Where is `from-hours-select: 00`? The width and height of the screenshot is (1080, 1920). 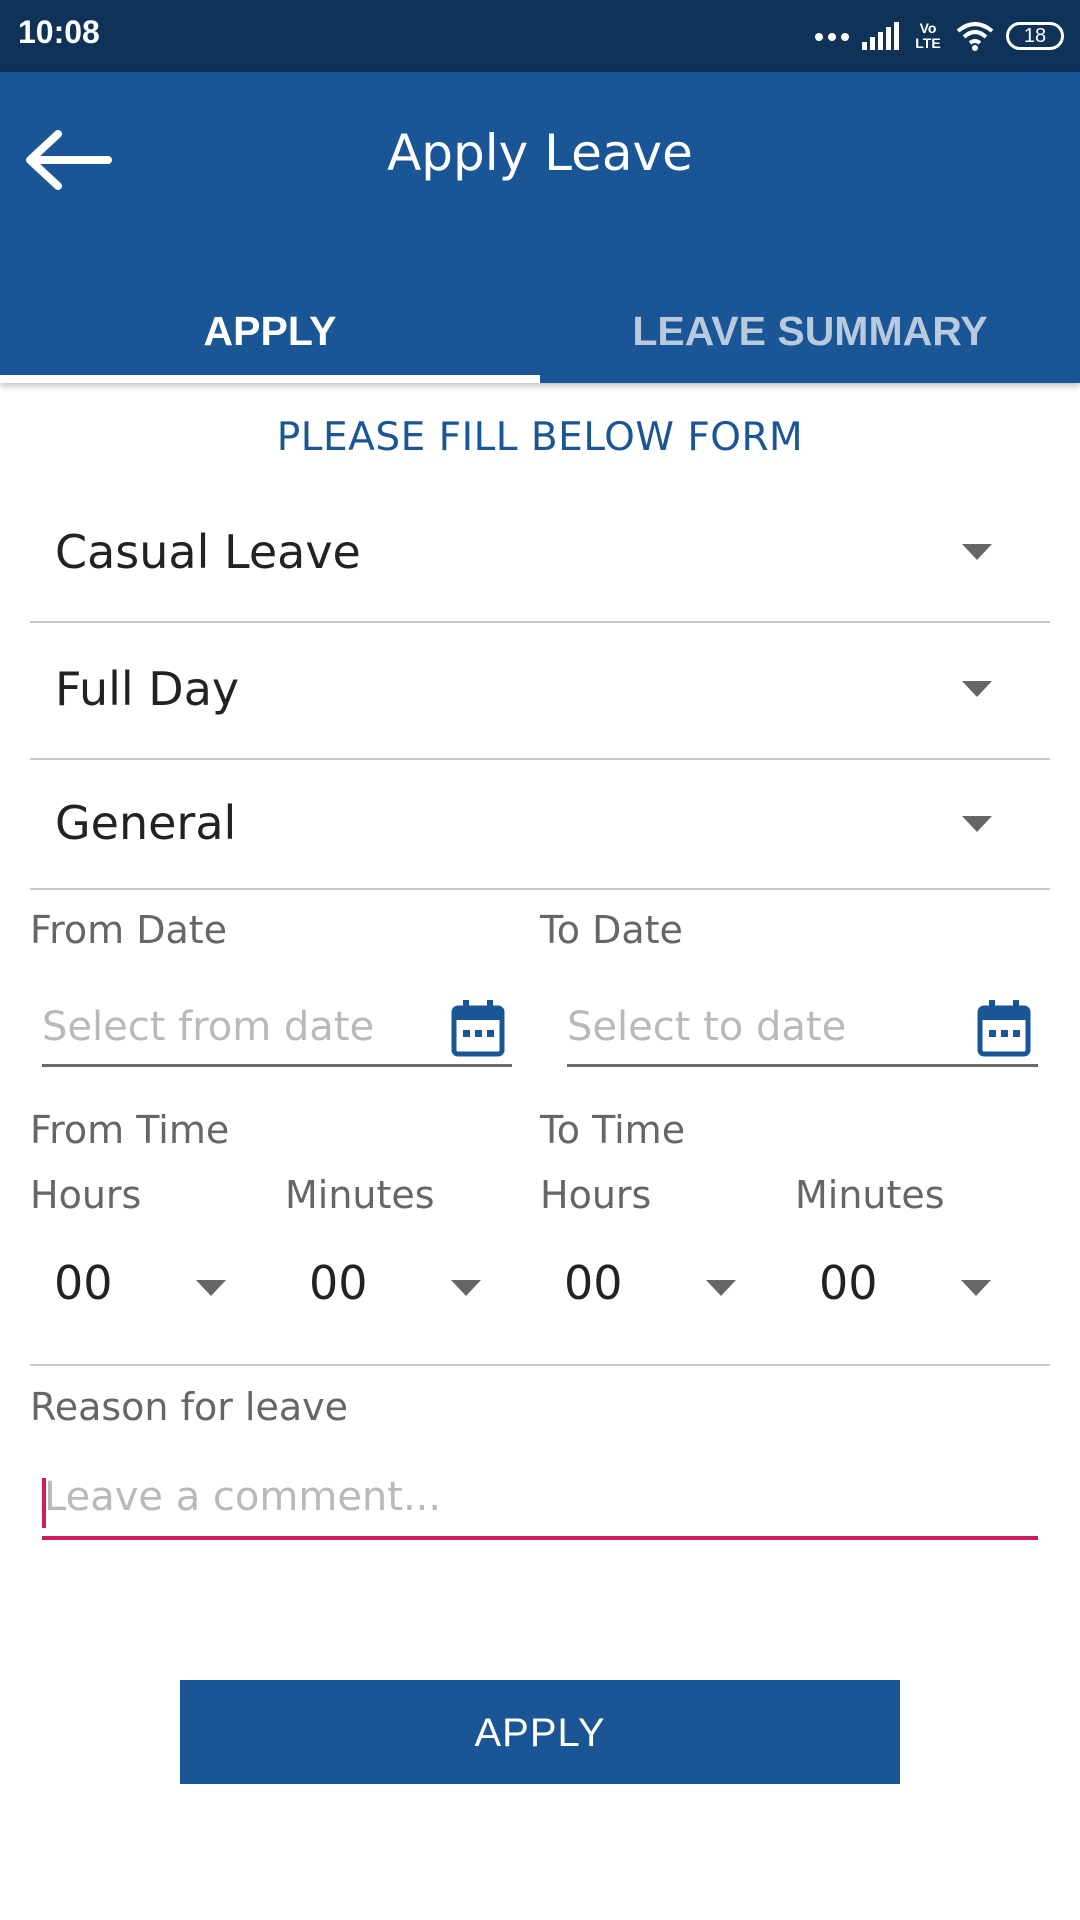
from-hours-select: 00 is located at coordinates (142, 1286).